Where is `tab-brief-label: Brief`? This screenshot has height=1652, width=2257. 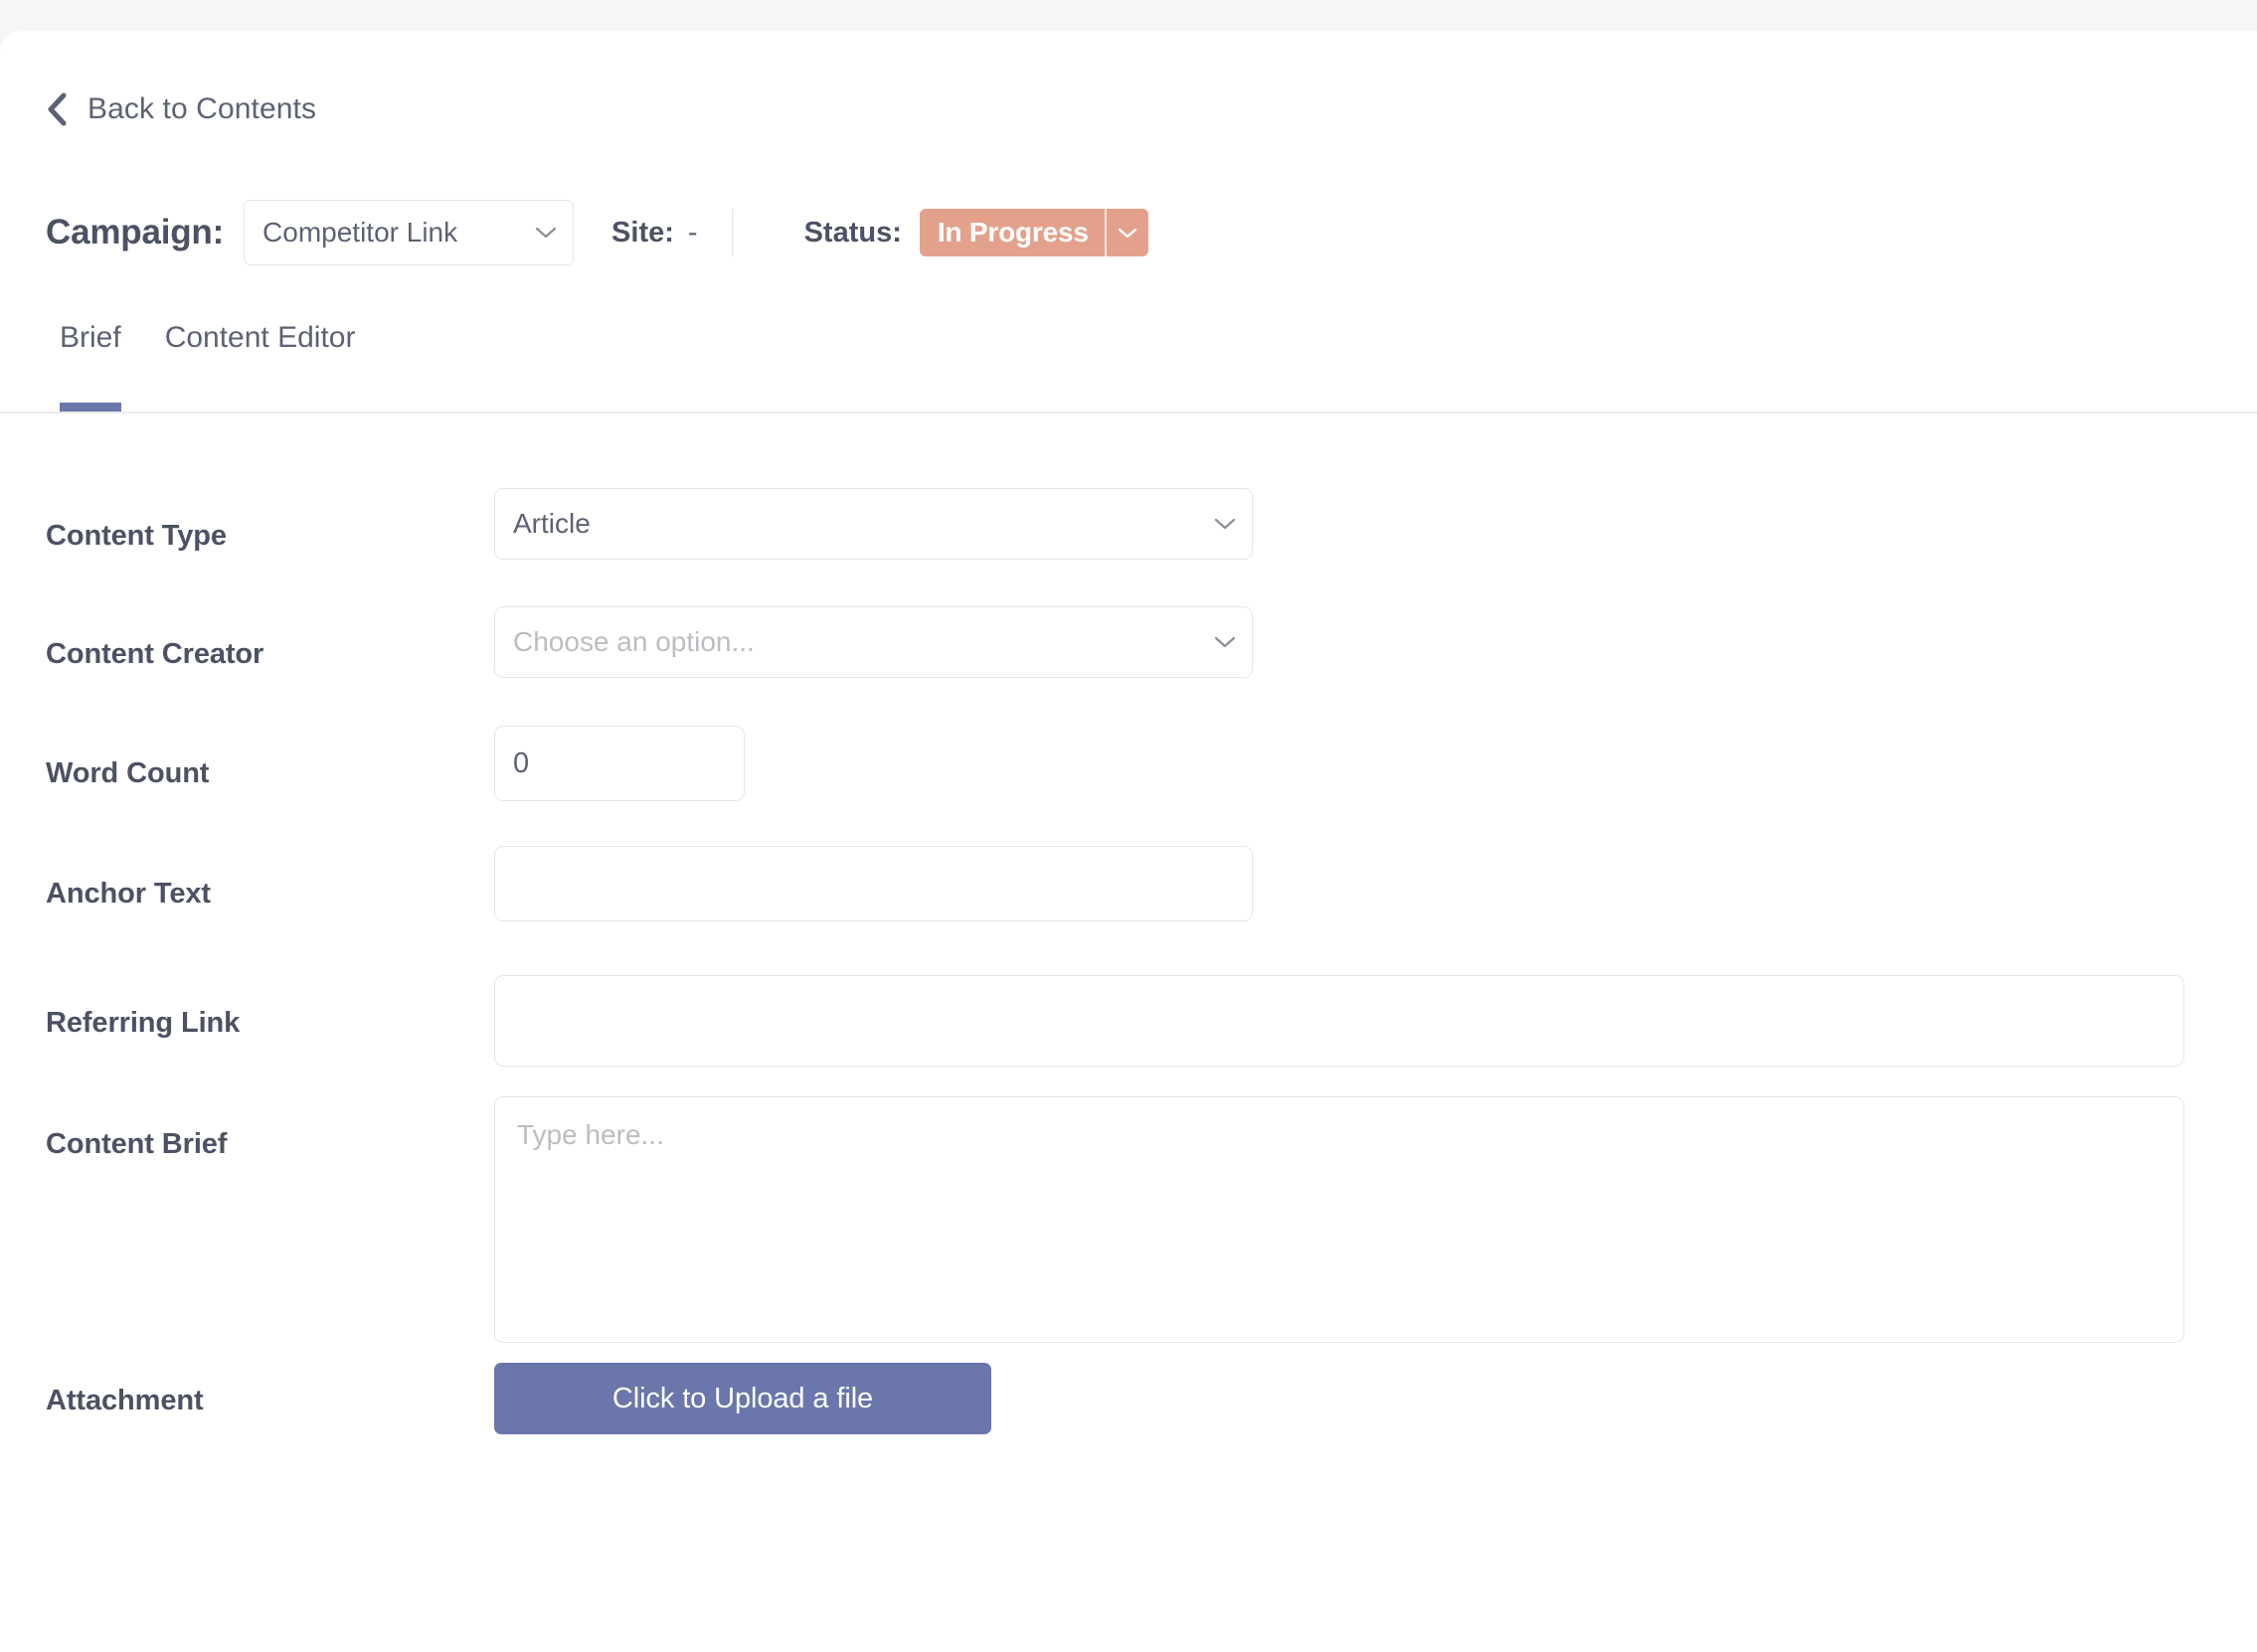
tab-brief-label: Brief is located at coordinates (91, 337).